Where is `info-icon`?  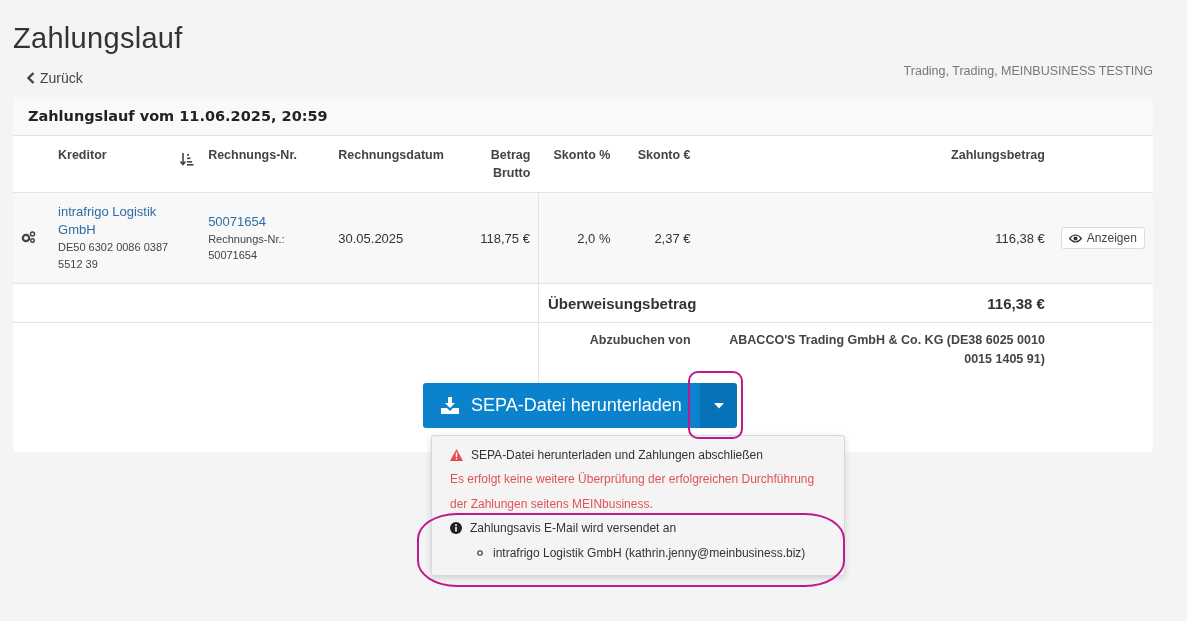 info-icon is located at coordinates (456, 528).